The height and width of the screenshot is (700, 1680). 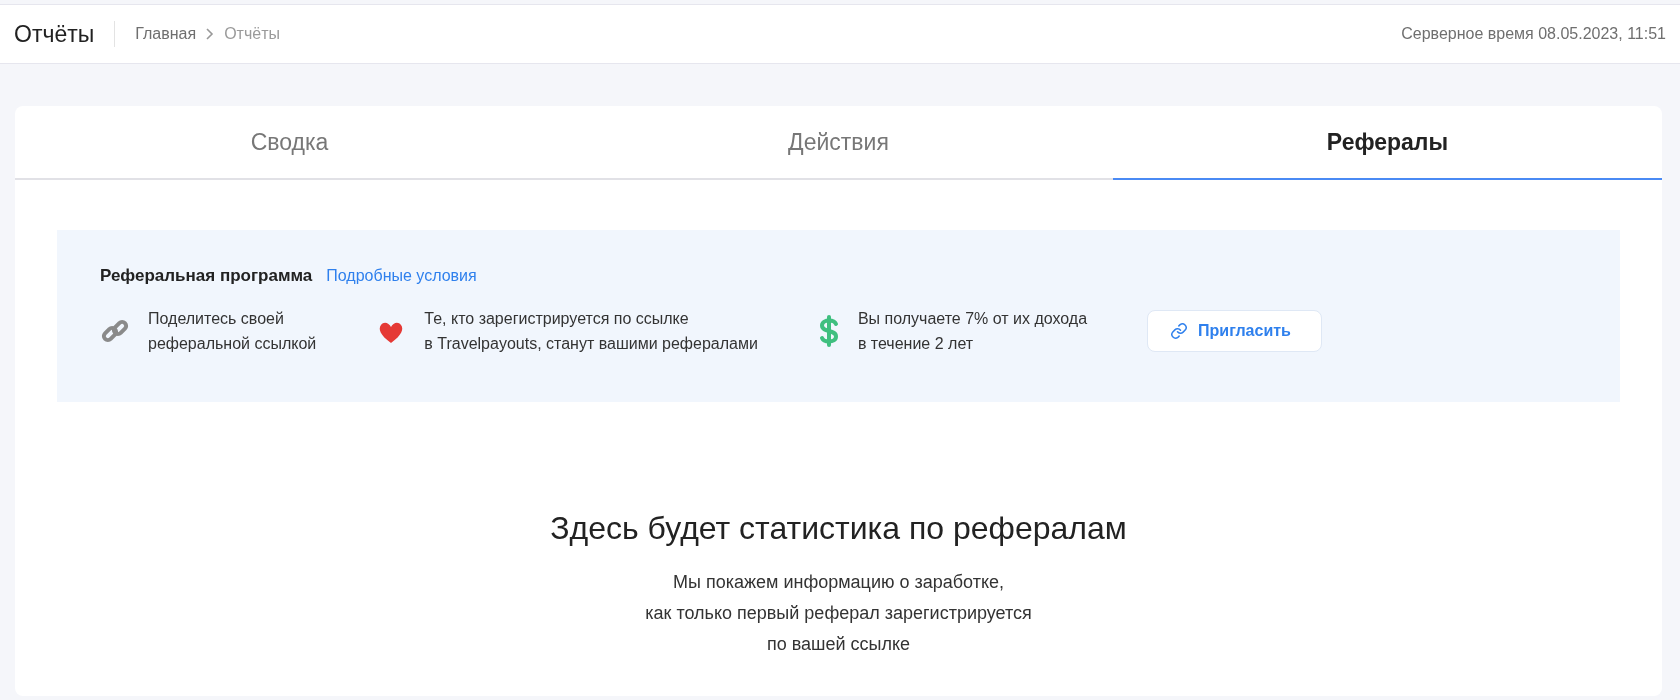 What do you see at coordinates (166, 34) in the screenshot?
I see `breadcrumb-link: Главная` at bounding box center [166, 34].